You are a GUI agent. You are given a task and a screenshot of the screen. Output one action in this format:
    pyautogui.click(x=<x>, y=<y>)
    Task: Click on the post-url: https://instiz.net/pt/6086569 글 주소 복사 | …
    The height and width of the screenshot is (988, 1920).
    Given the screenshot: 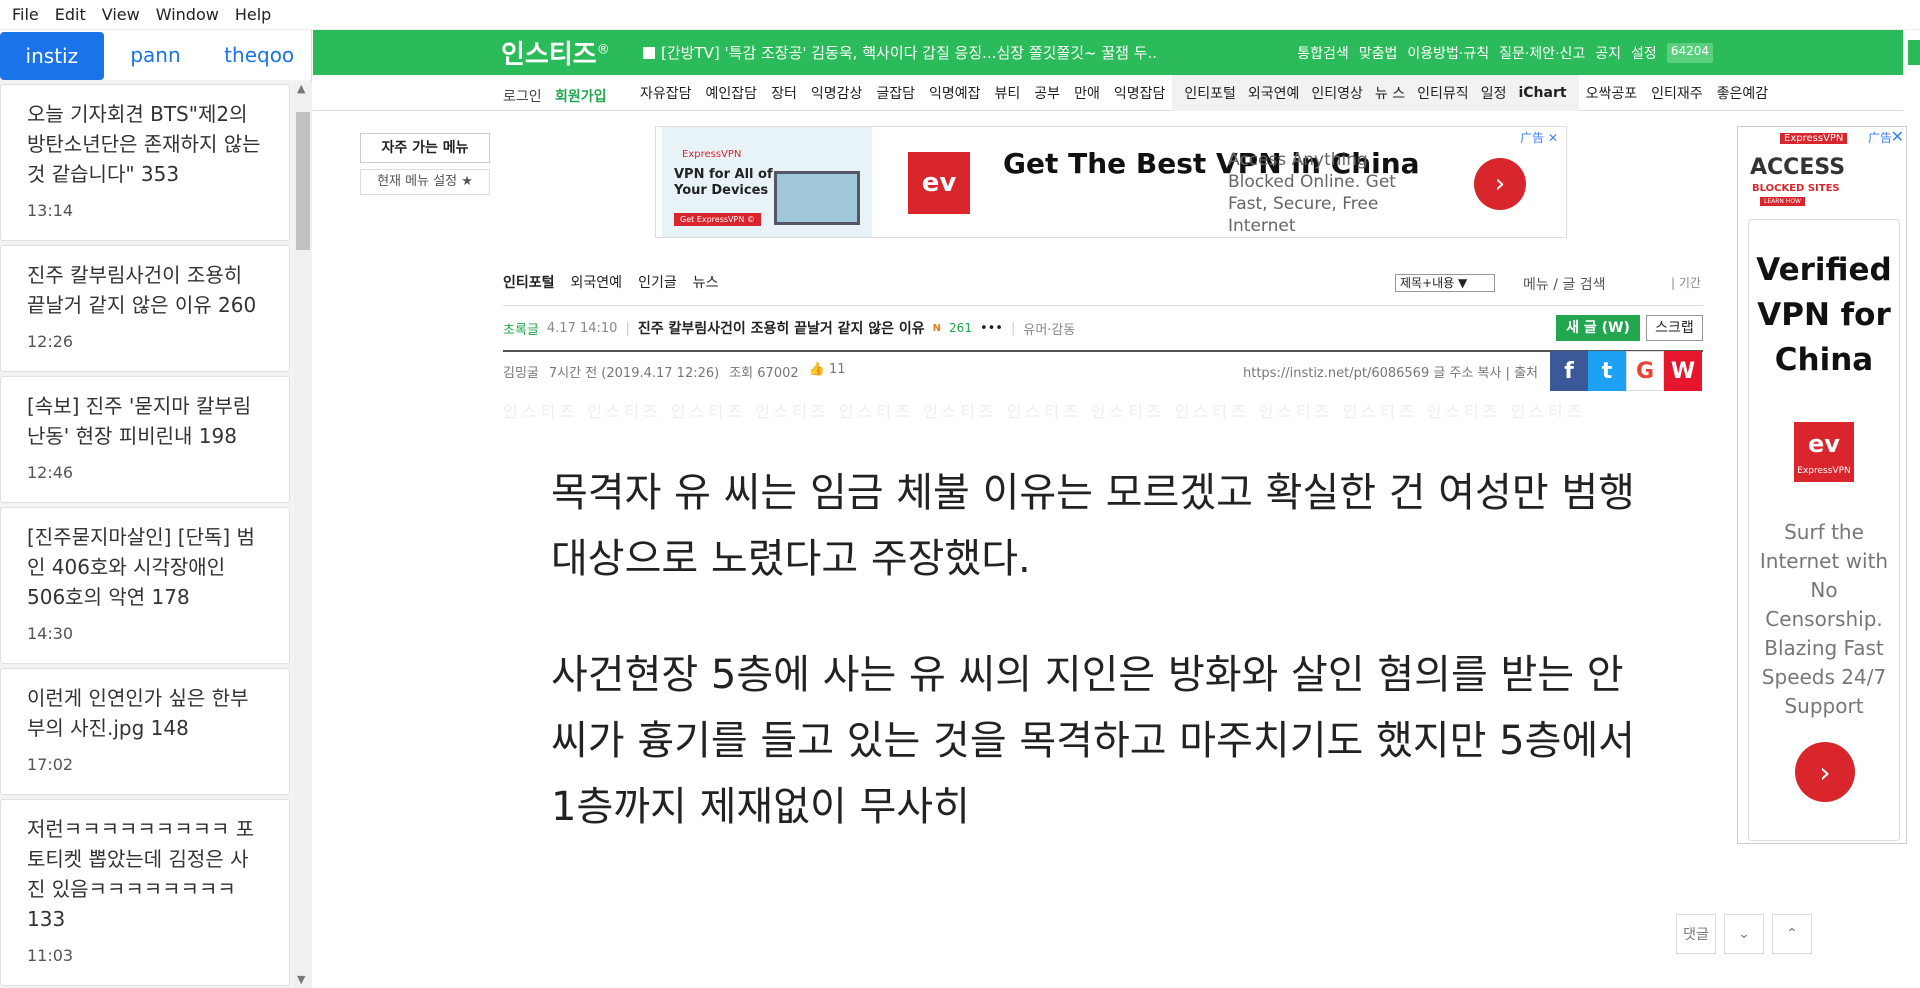 What is the action you would take?
    pyautogui.click(x=1390, y=371)
    